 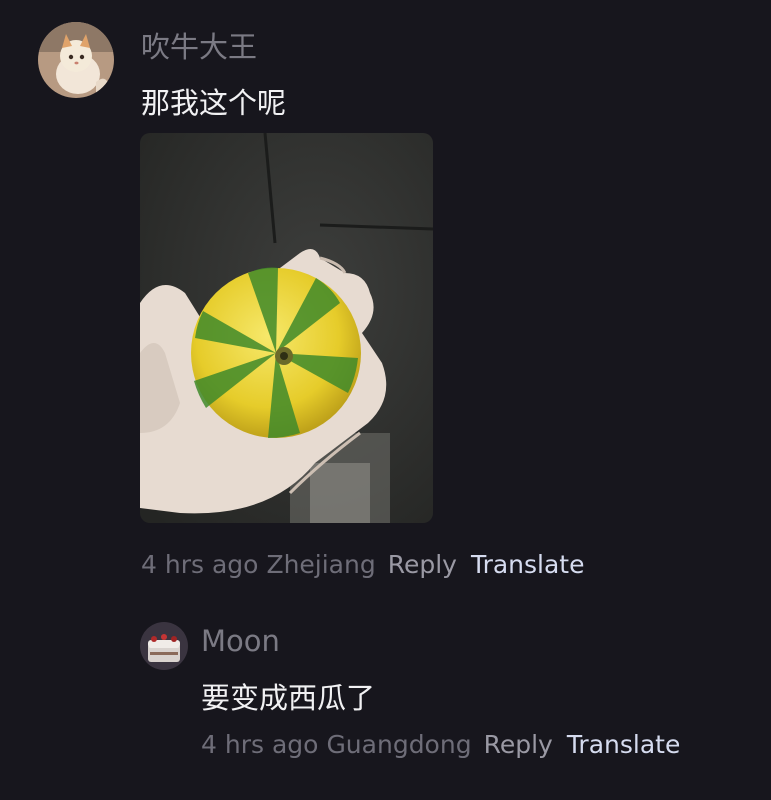 I want to click on reply-reply-button: Reply, so click(x=518, y=744).